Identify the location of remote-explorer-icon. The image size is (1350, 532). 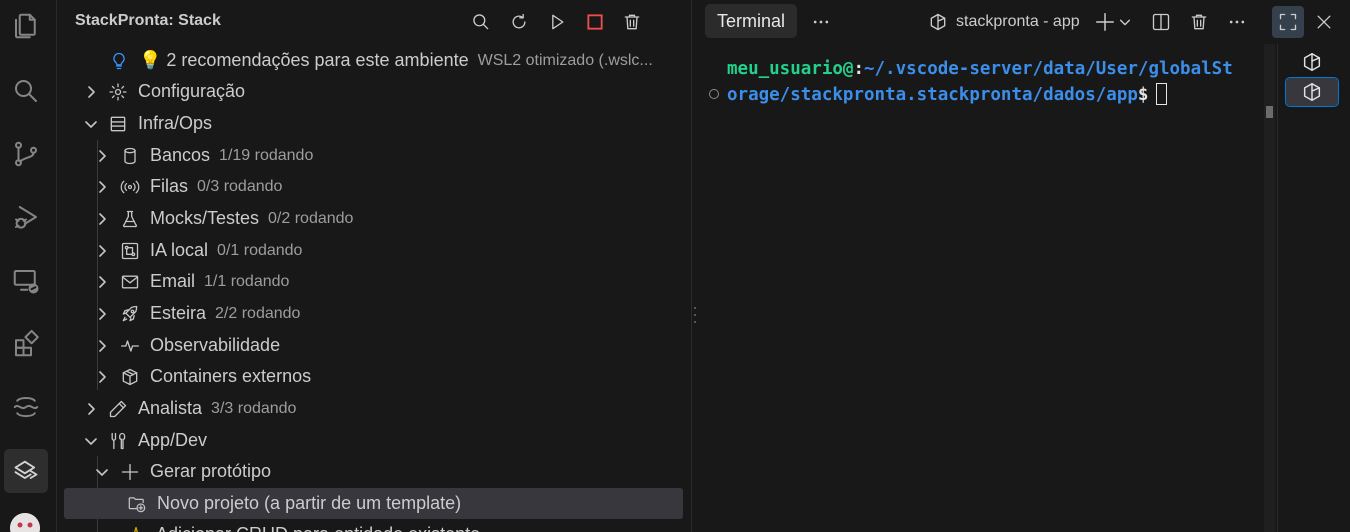
(26, 281).